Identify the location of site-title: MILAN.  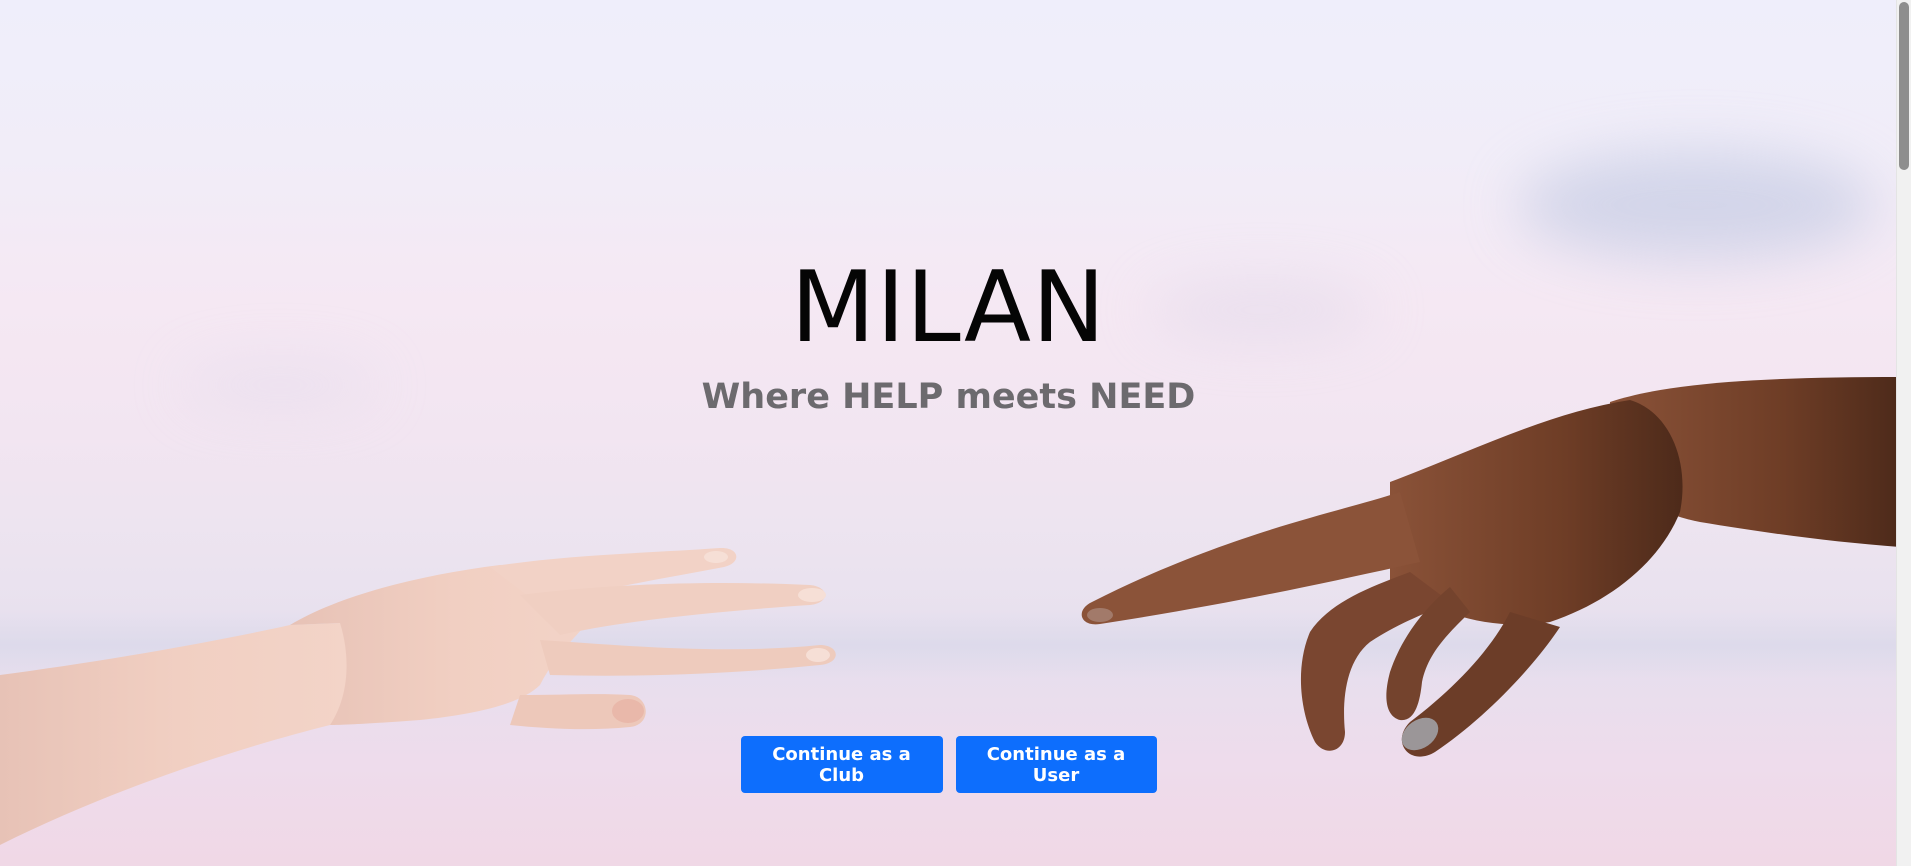
(948, 308).